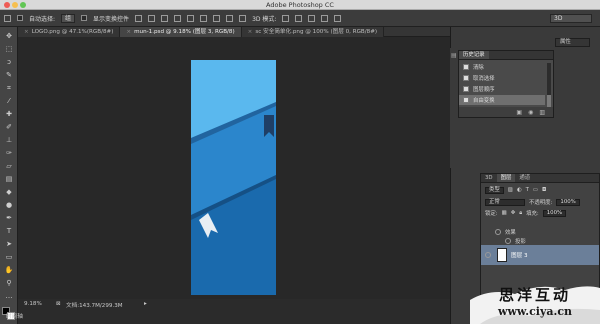 This screenshot has height=324, width=600. I want to click on show-transform-label: 显示变换控件, so click(111, 19).